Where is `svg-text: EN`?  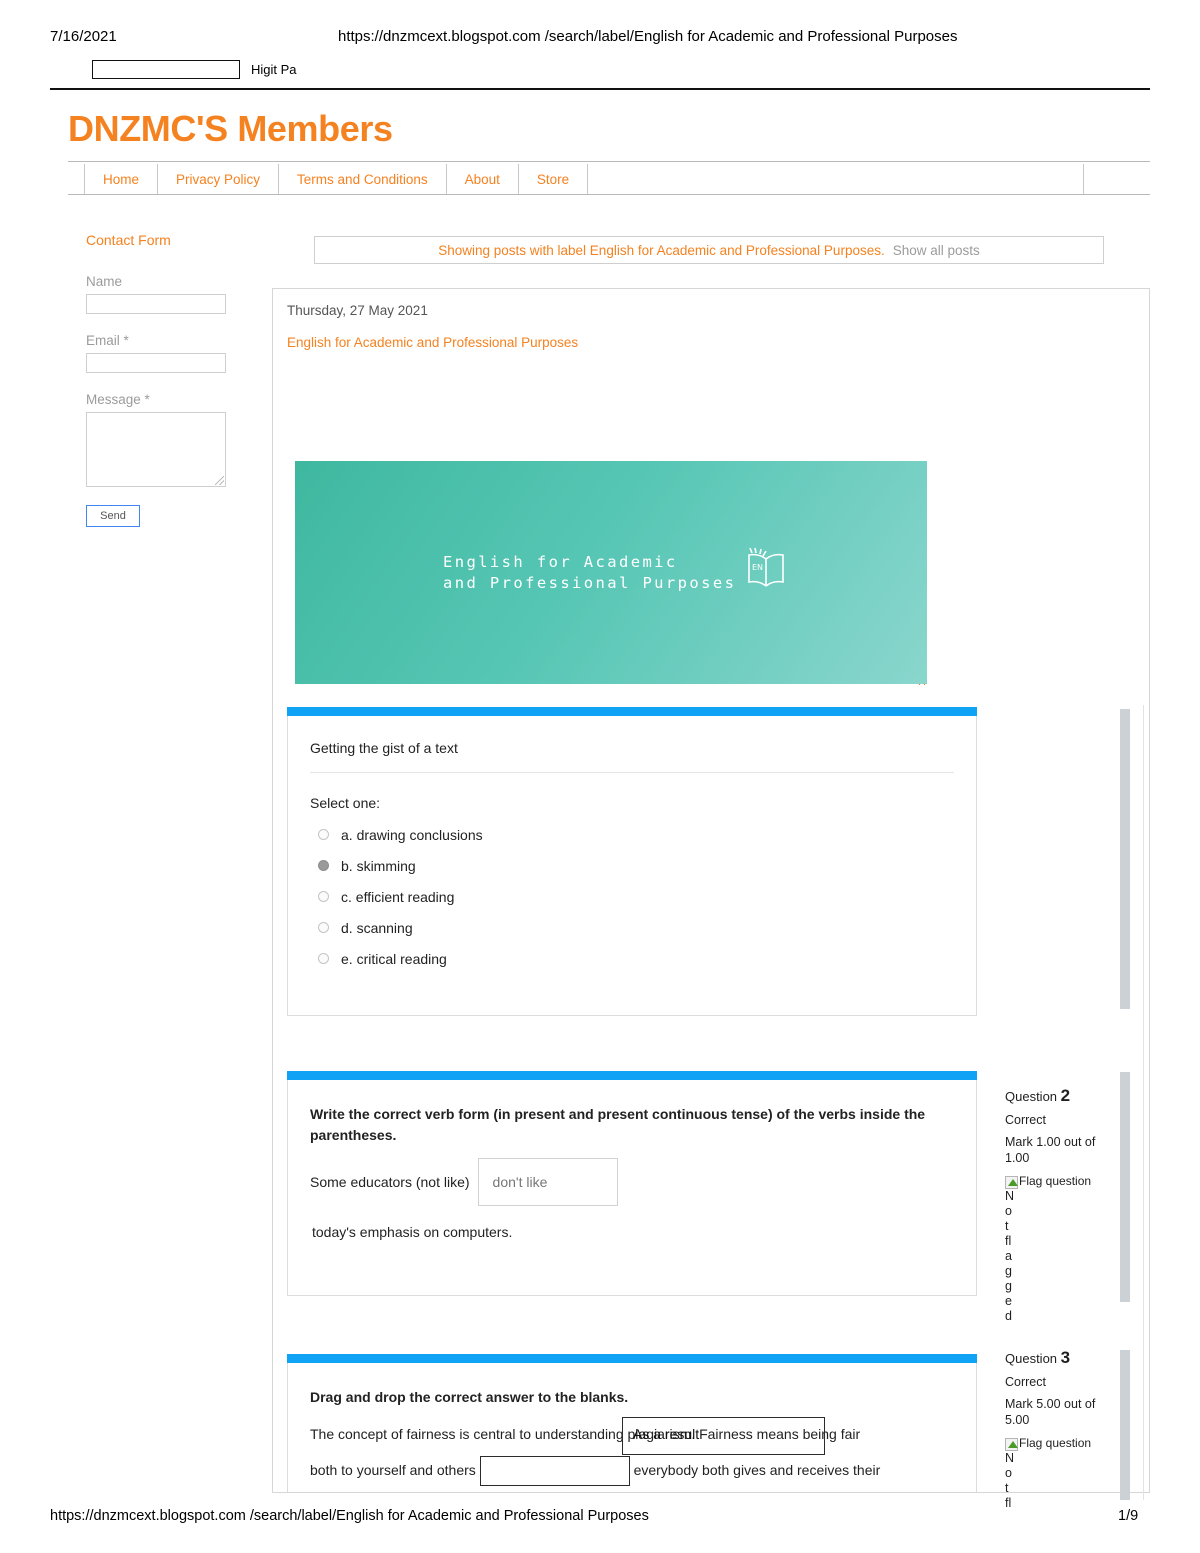 svg-text: EN is located at coordinates (757, 567).